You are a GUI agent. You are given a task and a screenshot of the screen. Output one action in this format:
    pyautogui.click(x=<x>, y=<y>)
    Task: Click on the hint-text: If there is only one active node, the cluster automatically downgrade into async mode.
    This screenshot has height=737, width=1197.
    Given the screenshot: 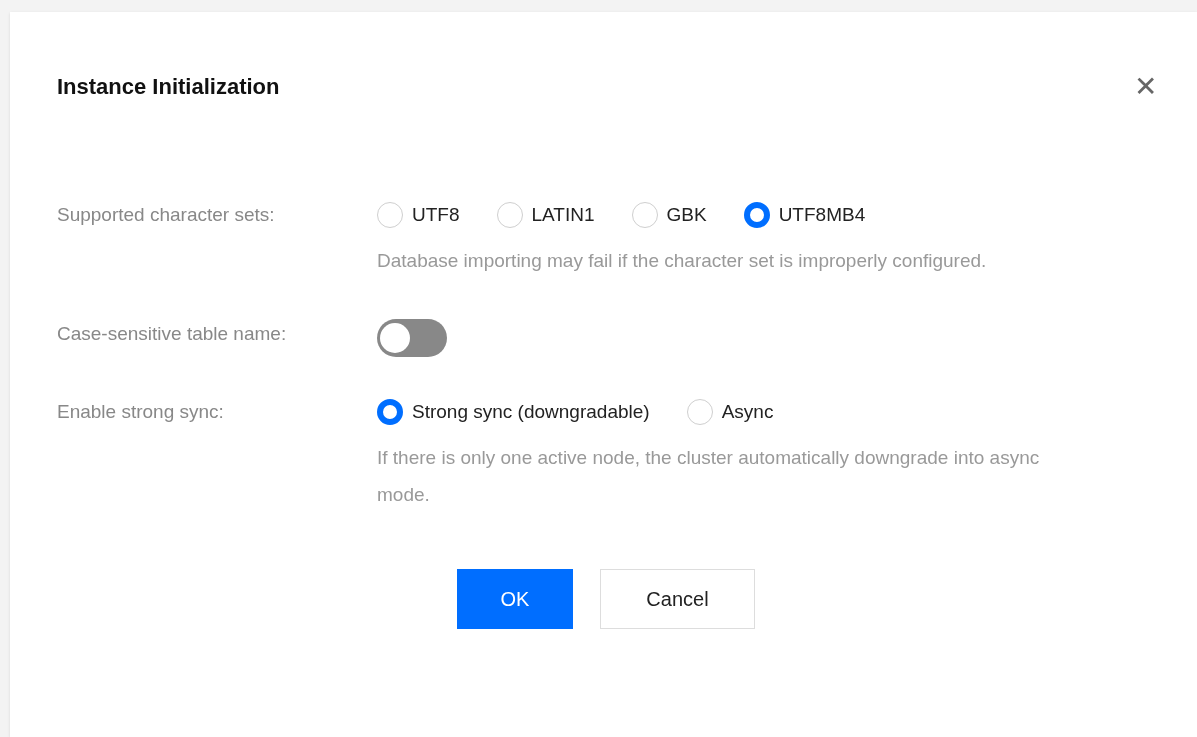 What is the action you would take?
    pyautogui.click(x=709, y=476)
    